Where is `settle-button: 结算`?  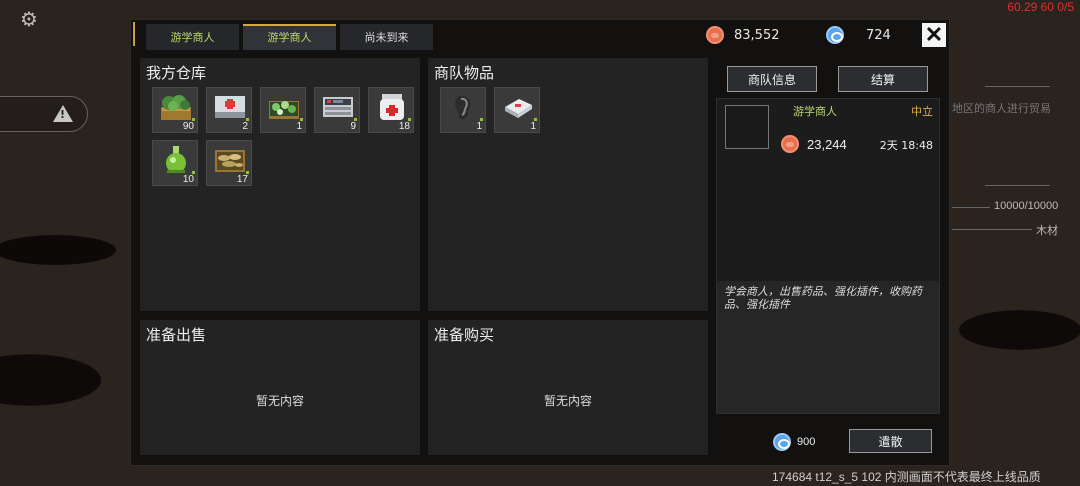 settle-button: 结算 is located at coordinates (883, 79).